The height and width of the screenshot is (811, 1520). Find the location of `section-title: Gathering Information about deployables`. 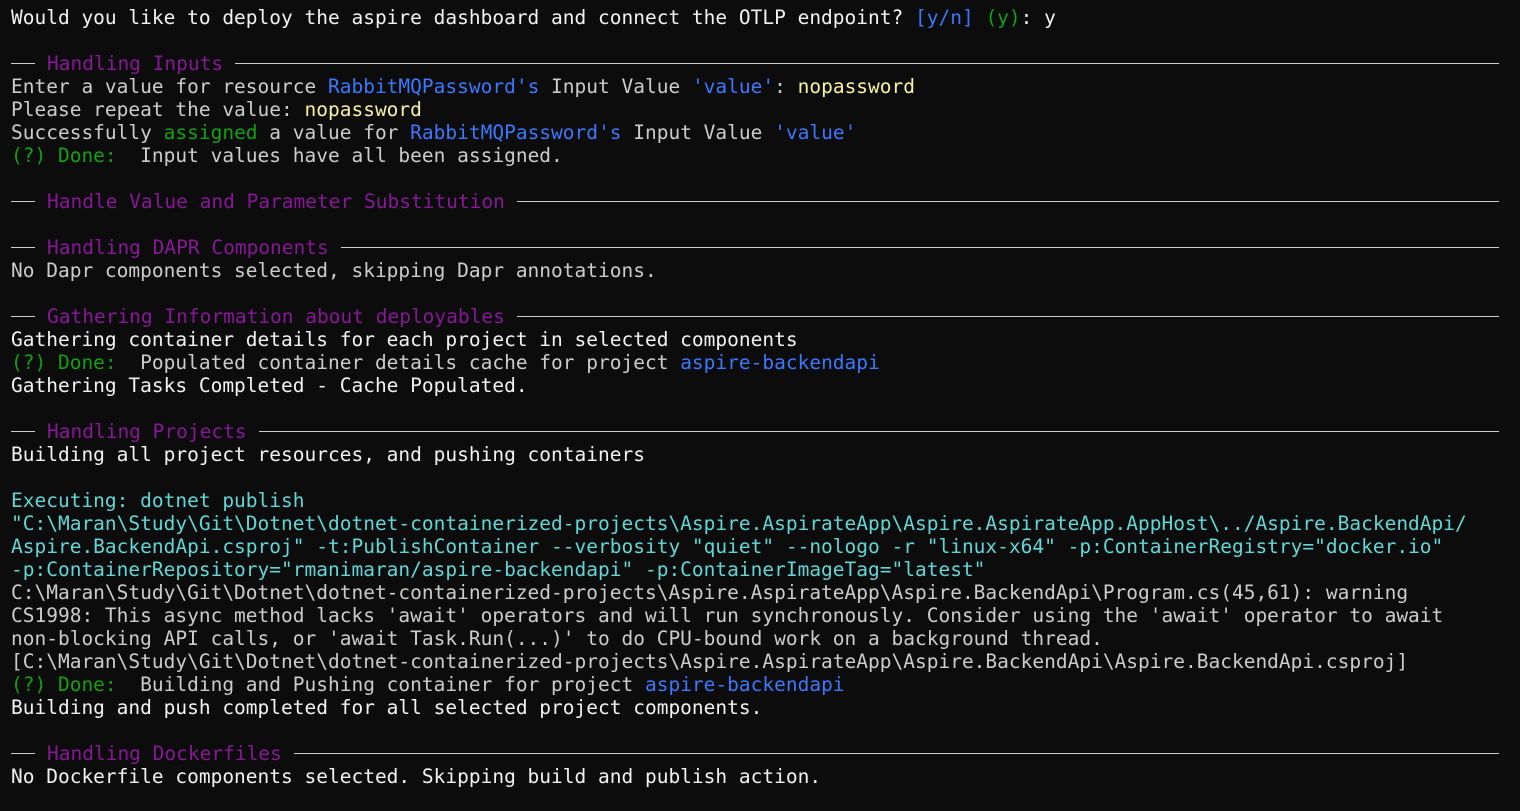

section-title: Gathering Information about deployables is located at coordinates (276, 316).